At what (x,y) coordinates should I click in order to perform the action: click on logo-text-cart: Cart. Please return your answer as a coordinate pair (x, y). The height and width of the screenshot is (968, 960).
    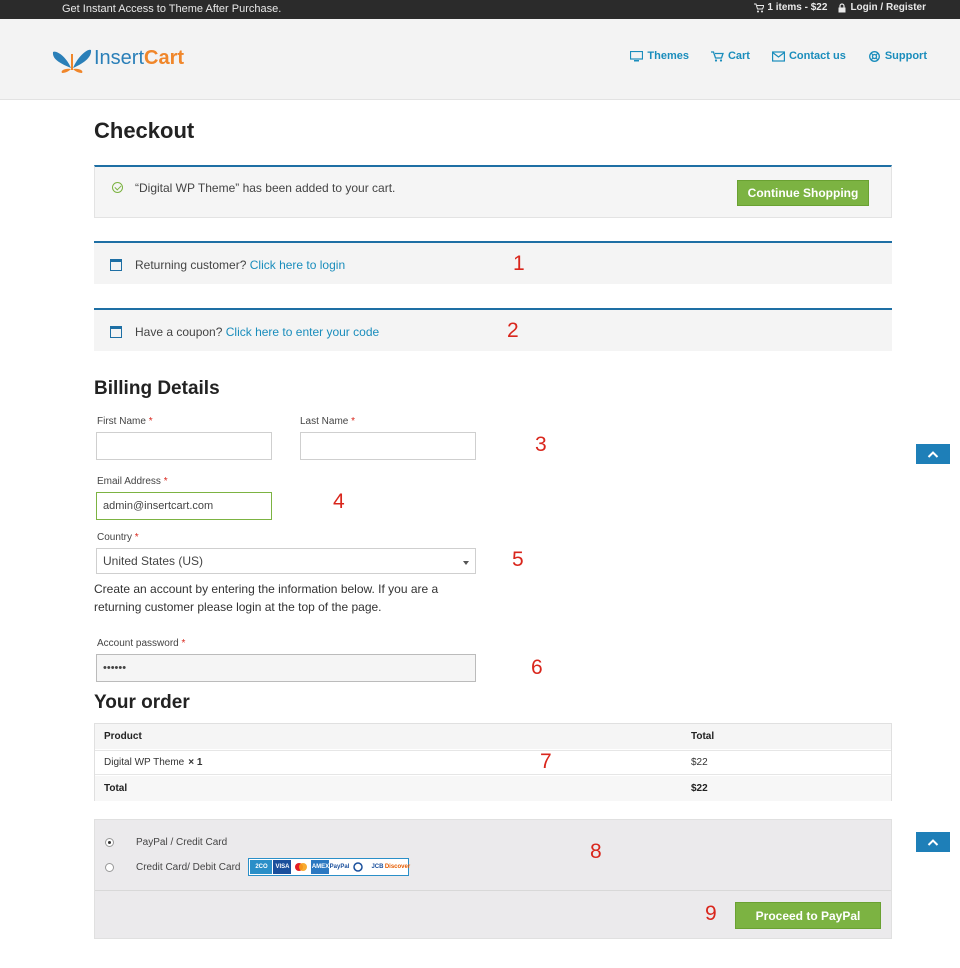
    Looking at the image, I should click on (164, 57).